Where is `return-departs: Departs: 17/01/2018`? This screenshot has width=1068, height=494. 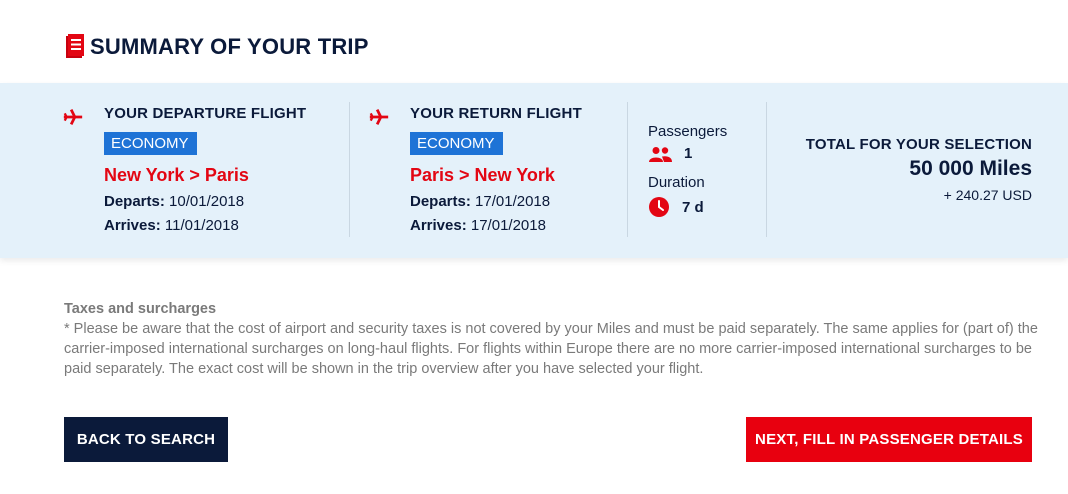 return-departs: Departs: 17/01/2018 is located at coordinates (496, 201).